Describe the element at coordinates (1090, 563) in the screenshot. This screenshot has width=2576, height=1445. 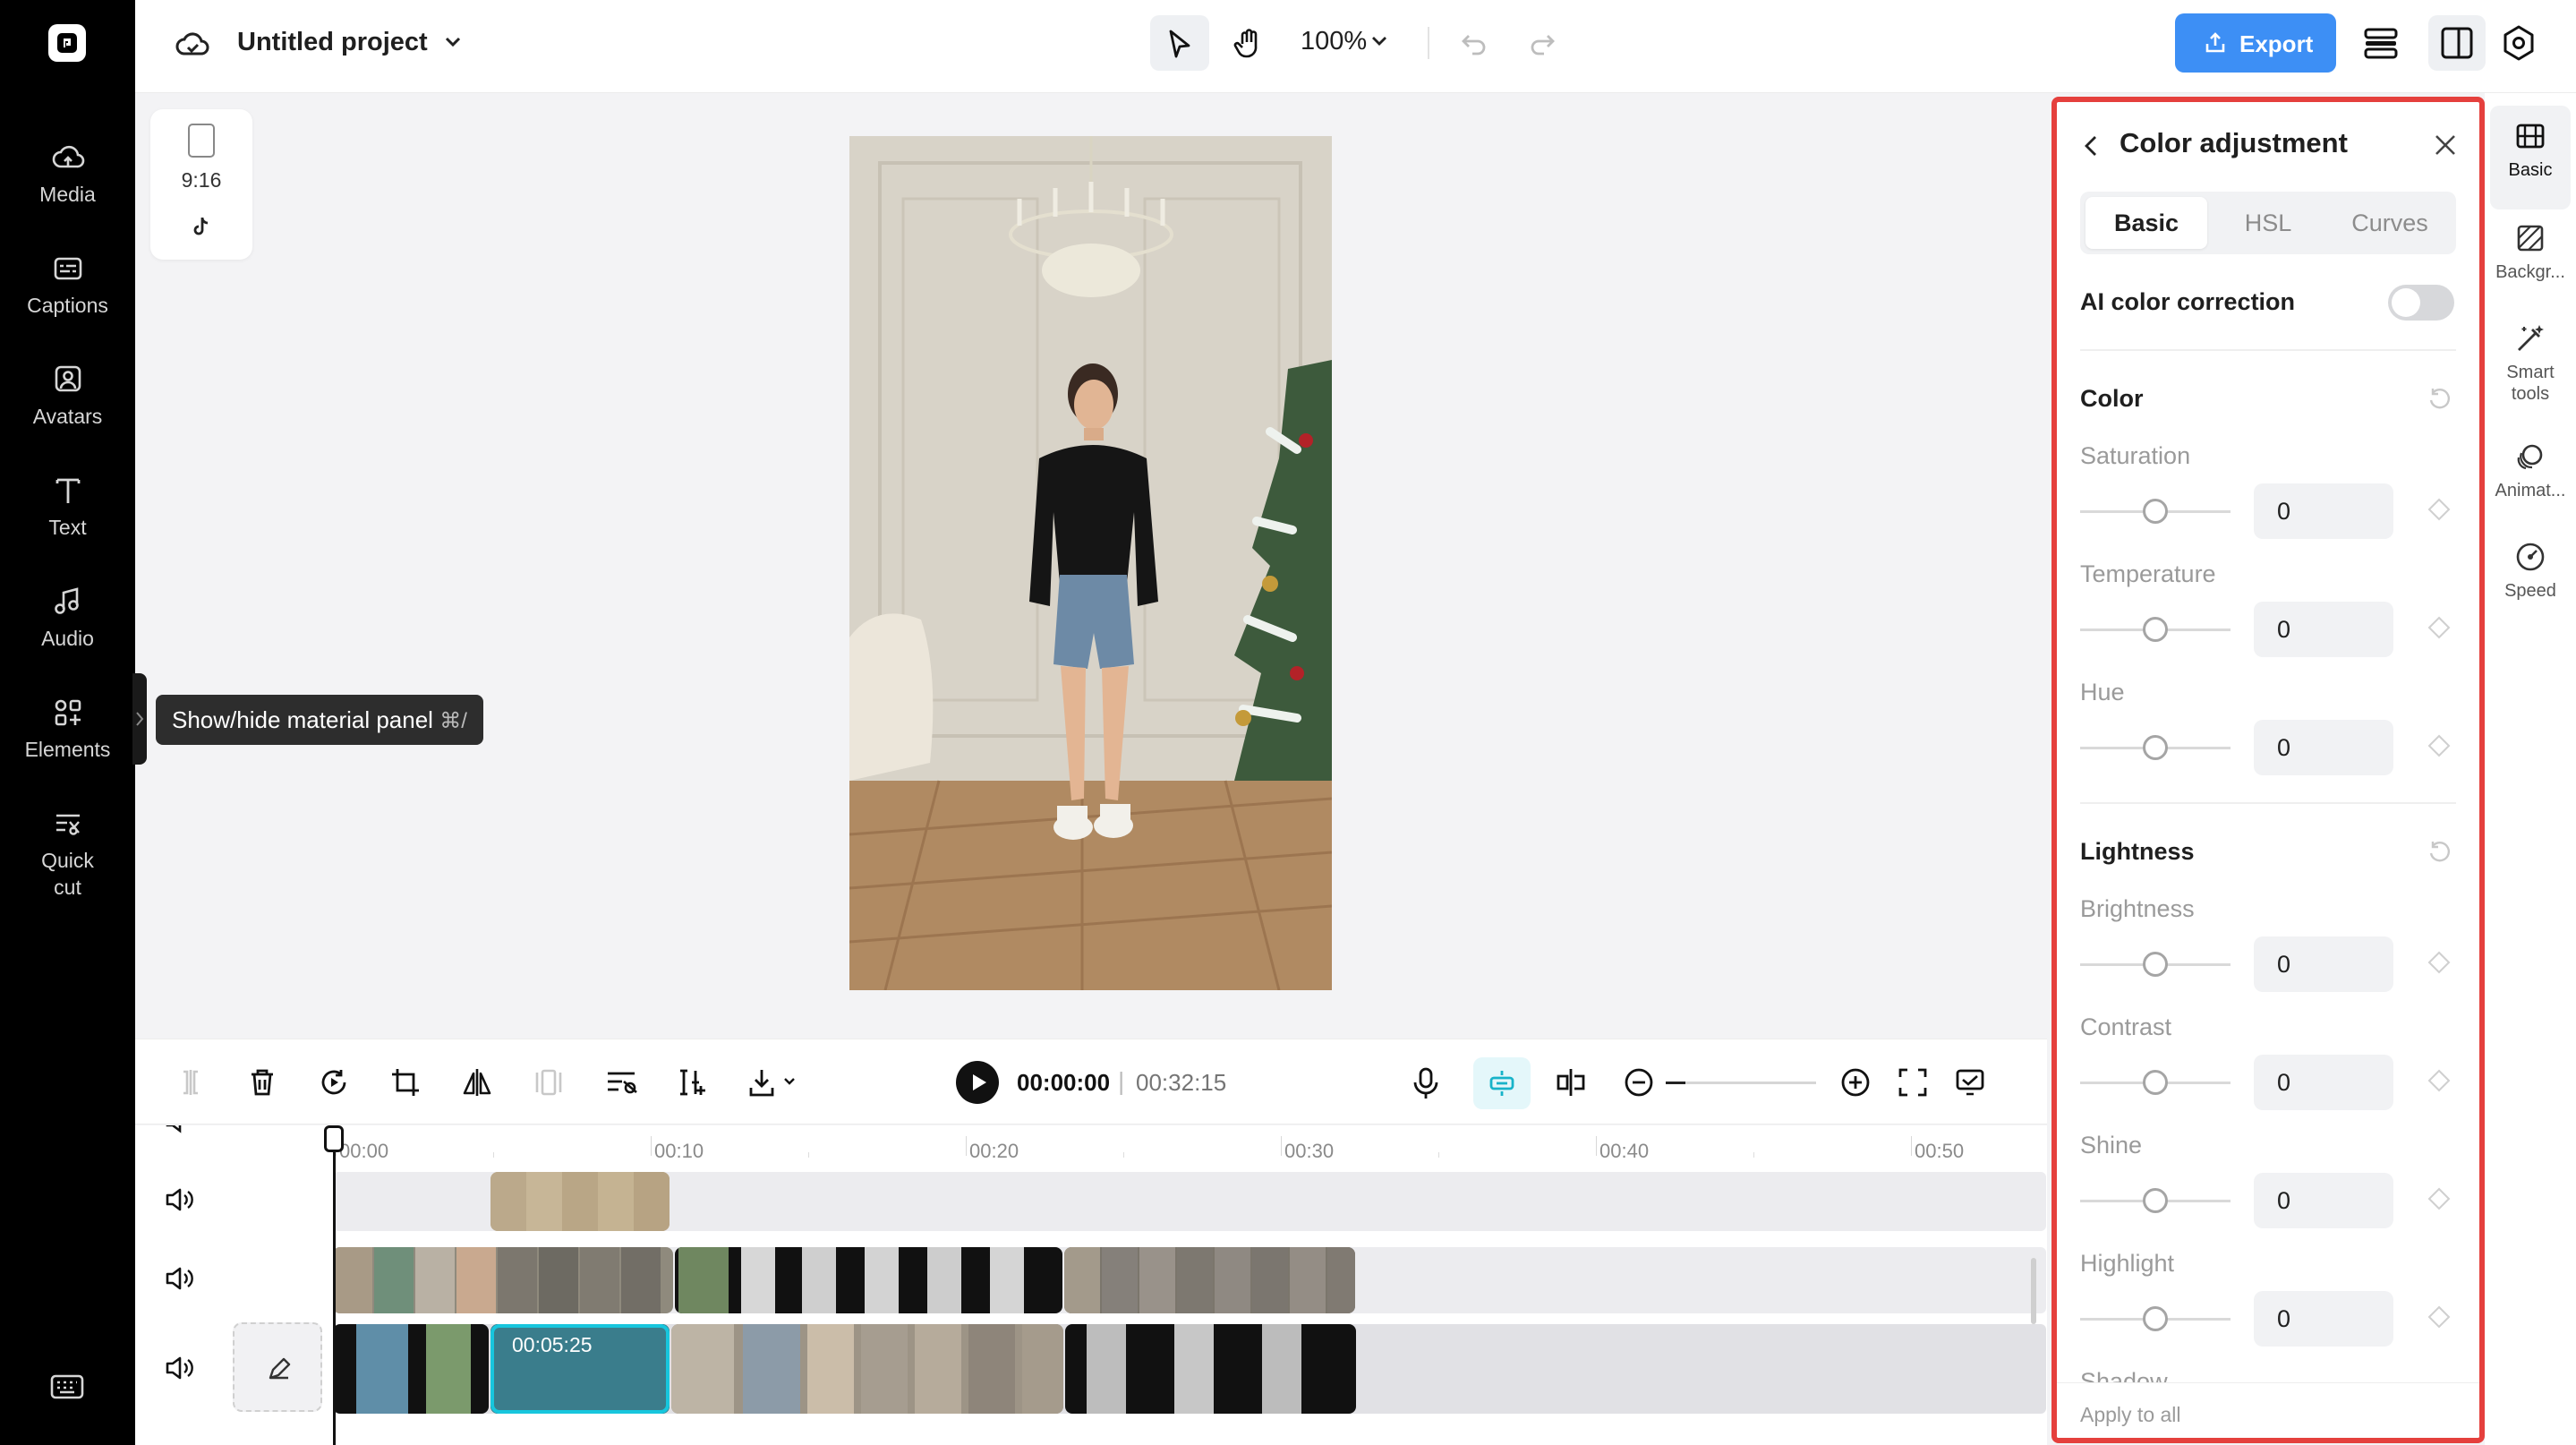
I see `video-preview` at that location.